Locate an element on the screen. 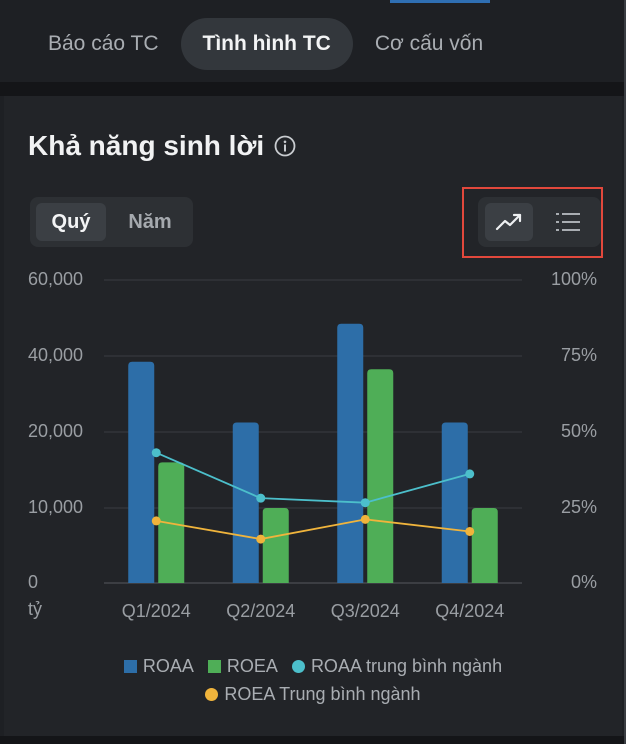  tab-group: Báo cáo TC Tình hình TC Cơ cấu vốn is located at coordinates (266, 44).